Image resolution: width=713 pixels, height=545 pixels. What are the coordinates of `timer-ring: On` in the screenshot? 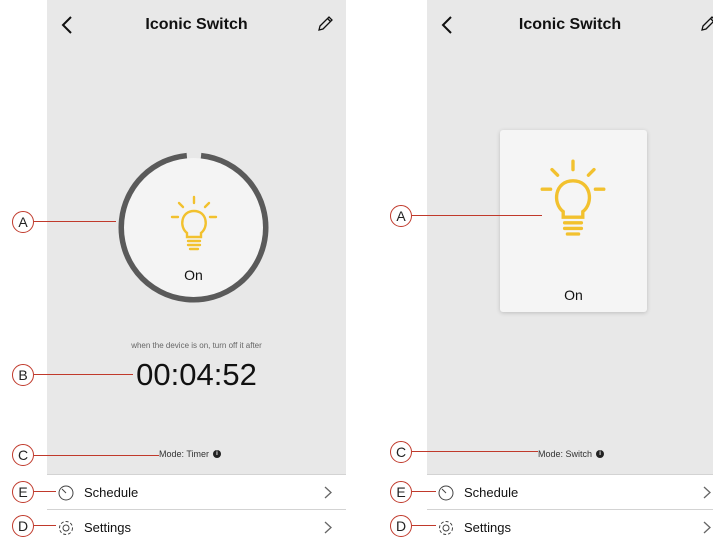 It's located at (193, 227).